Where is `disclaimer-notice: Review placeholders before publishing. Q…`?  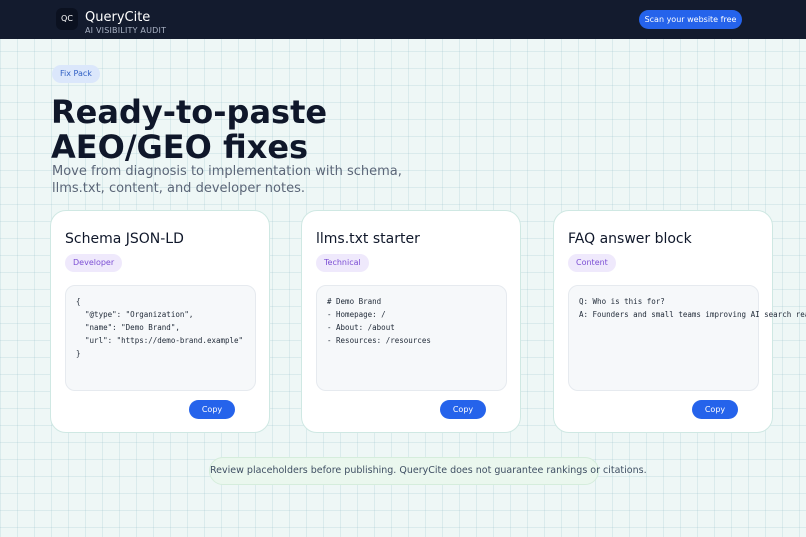 disclaimer-notice: Review placeholders before publishing. Q… is located at coordinates (428, 471).